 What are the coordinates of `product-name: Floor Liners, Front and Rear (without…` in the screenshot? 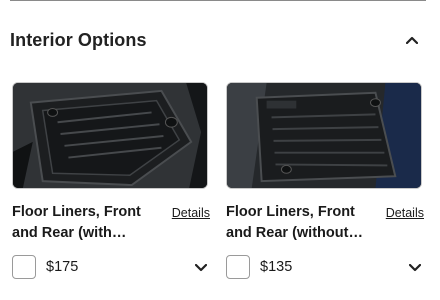 It's located at (294, 222).